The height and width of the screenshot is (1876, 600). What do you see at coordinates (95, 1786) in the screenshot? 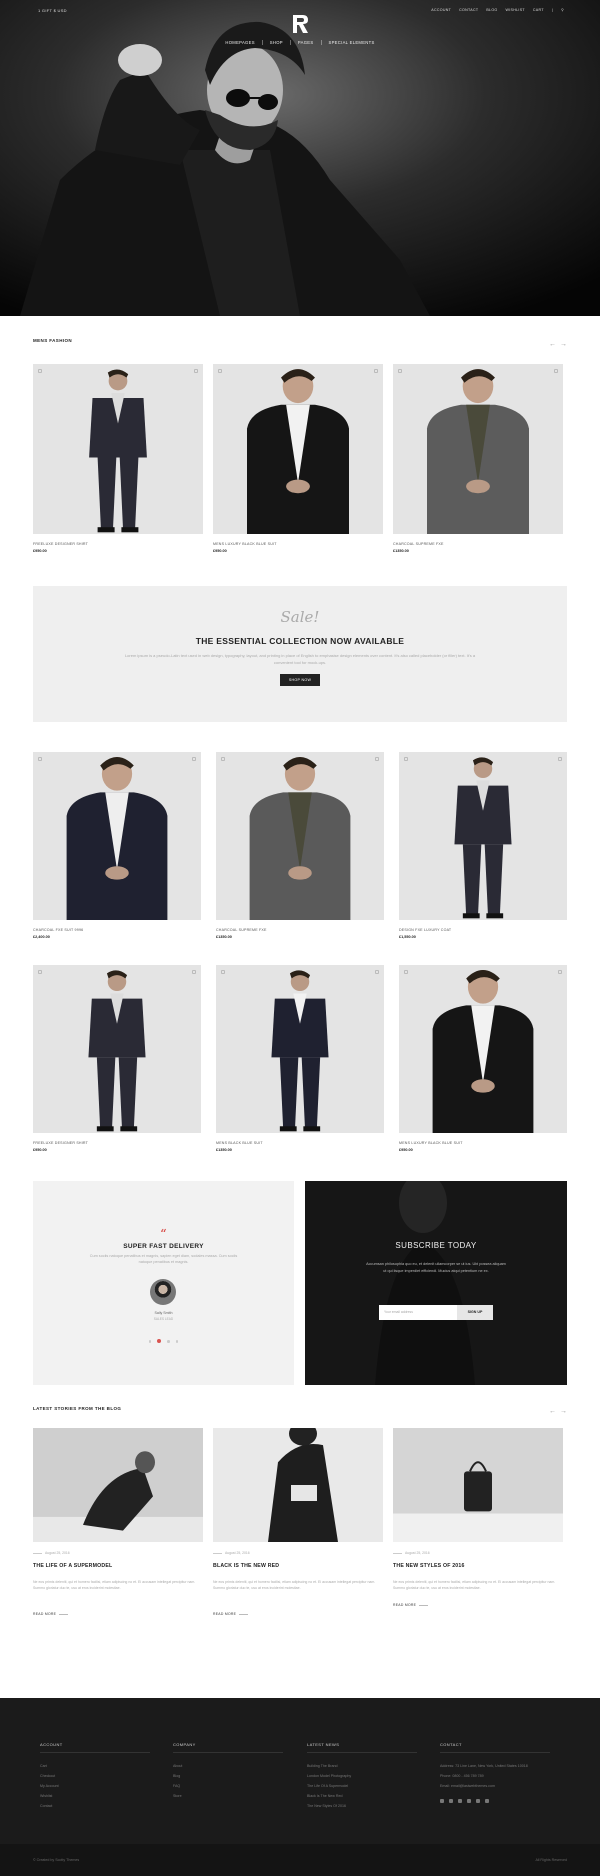
I see `footer-link: My Account` at bounding box center [95, 1786].